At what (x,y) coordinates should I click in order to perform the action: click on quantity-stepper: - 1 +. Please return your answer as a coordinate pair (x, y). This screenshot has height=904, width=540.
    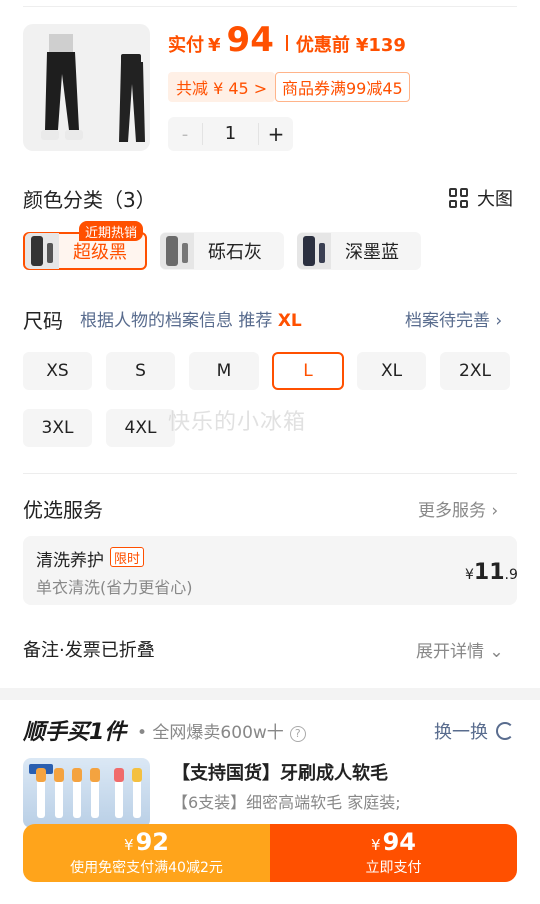
    Looking at the image, I should click on (230, 134).